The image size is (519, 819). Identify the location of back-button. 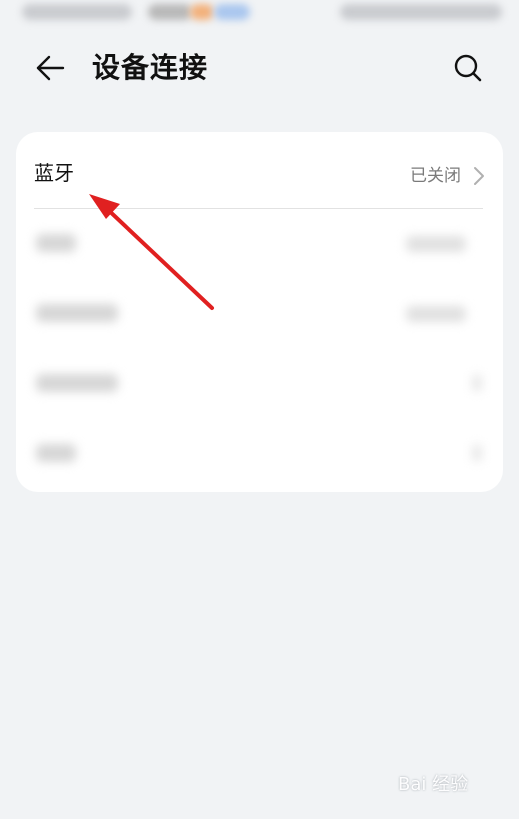
(50, 68).